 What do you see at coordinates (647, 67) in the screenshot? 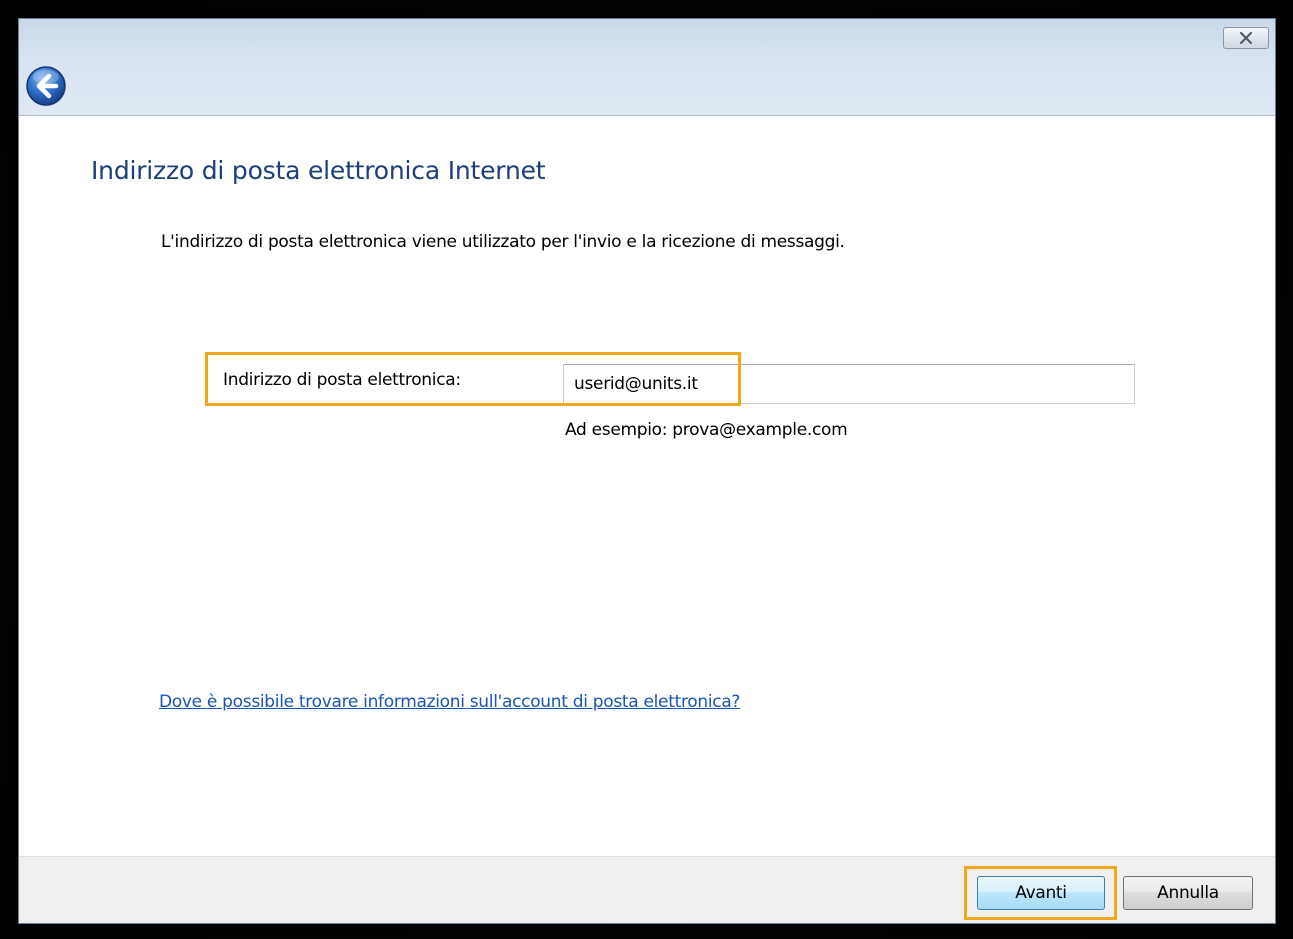
I see `title-bar` at bounding box center [647, 67].